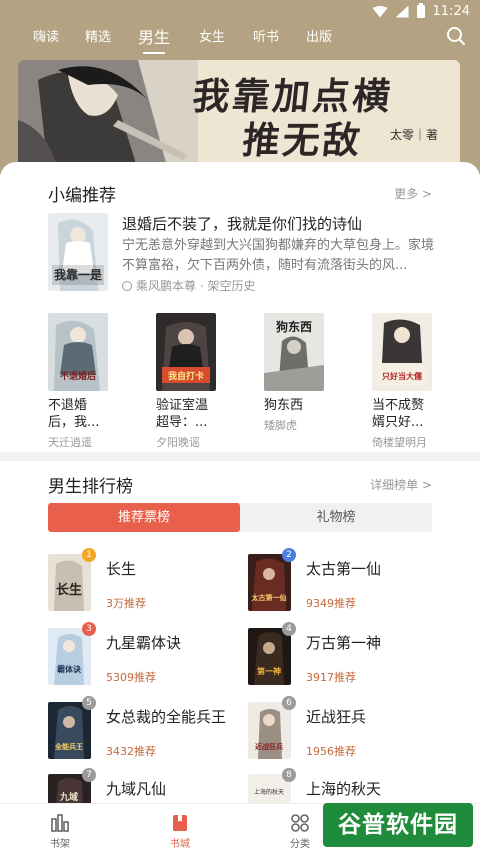  What do you see at coordinates (138, 657) in the screenshot?
I see `ranking-item: 霸体诀 3 九星霸体诀 5309推荐` at bounding box center [138, 657].